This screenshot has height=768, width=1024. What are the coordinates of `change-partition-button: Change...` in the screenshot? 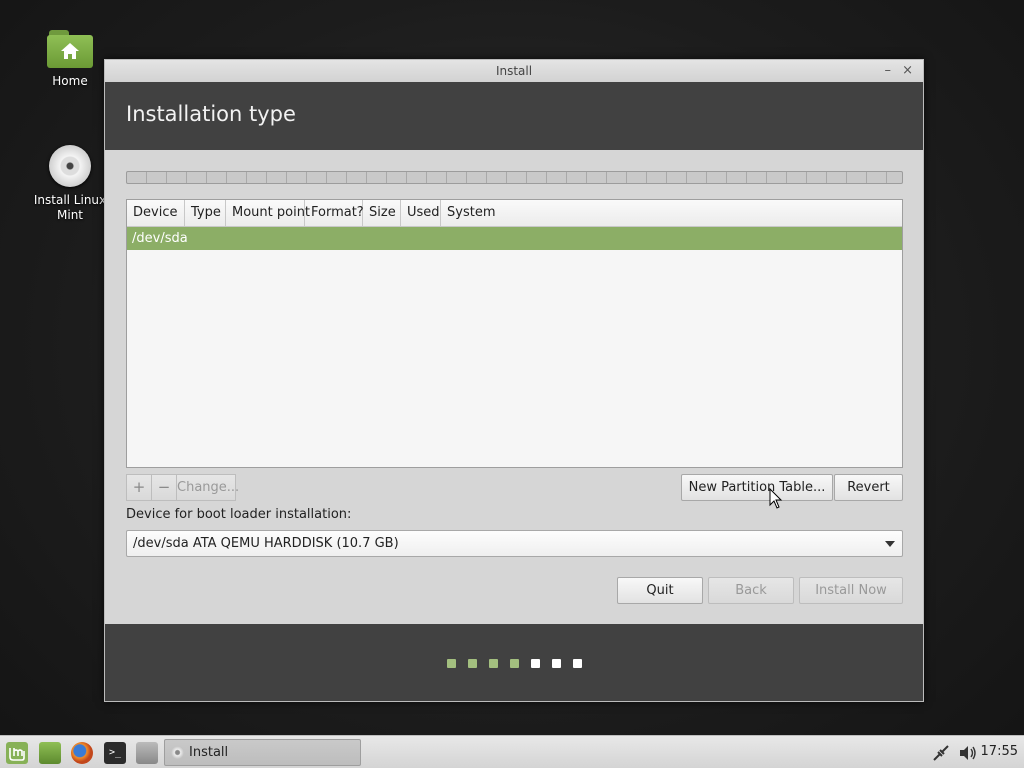 It's located at (207, 487).